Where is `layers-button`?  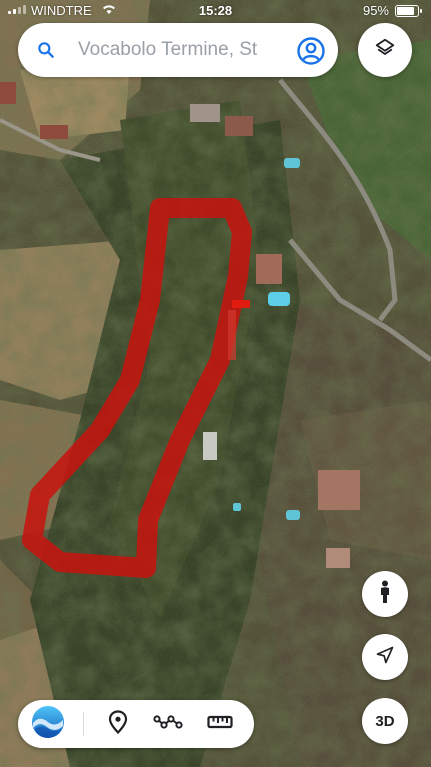
layers-button is located at coordinates (385, 50).